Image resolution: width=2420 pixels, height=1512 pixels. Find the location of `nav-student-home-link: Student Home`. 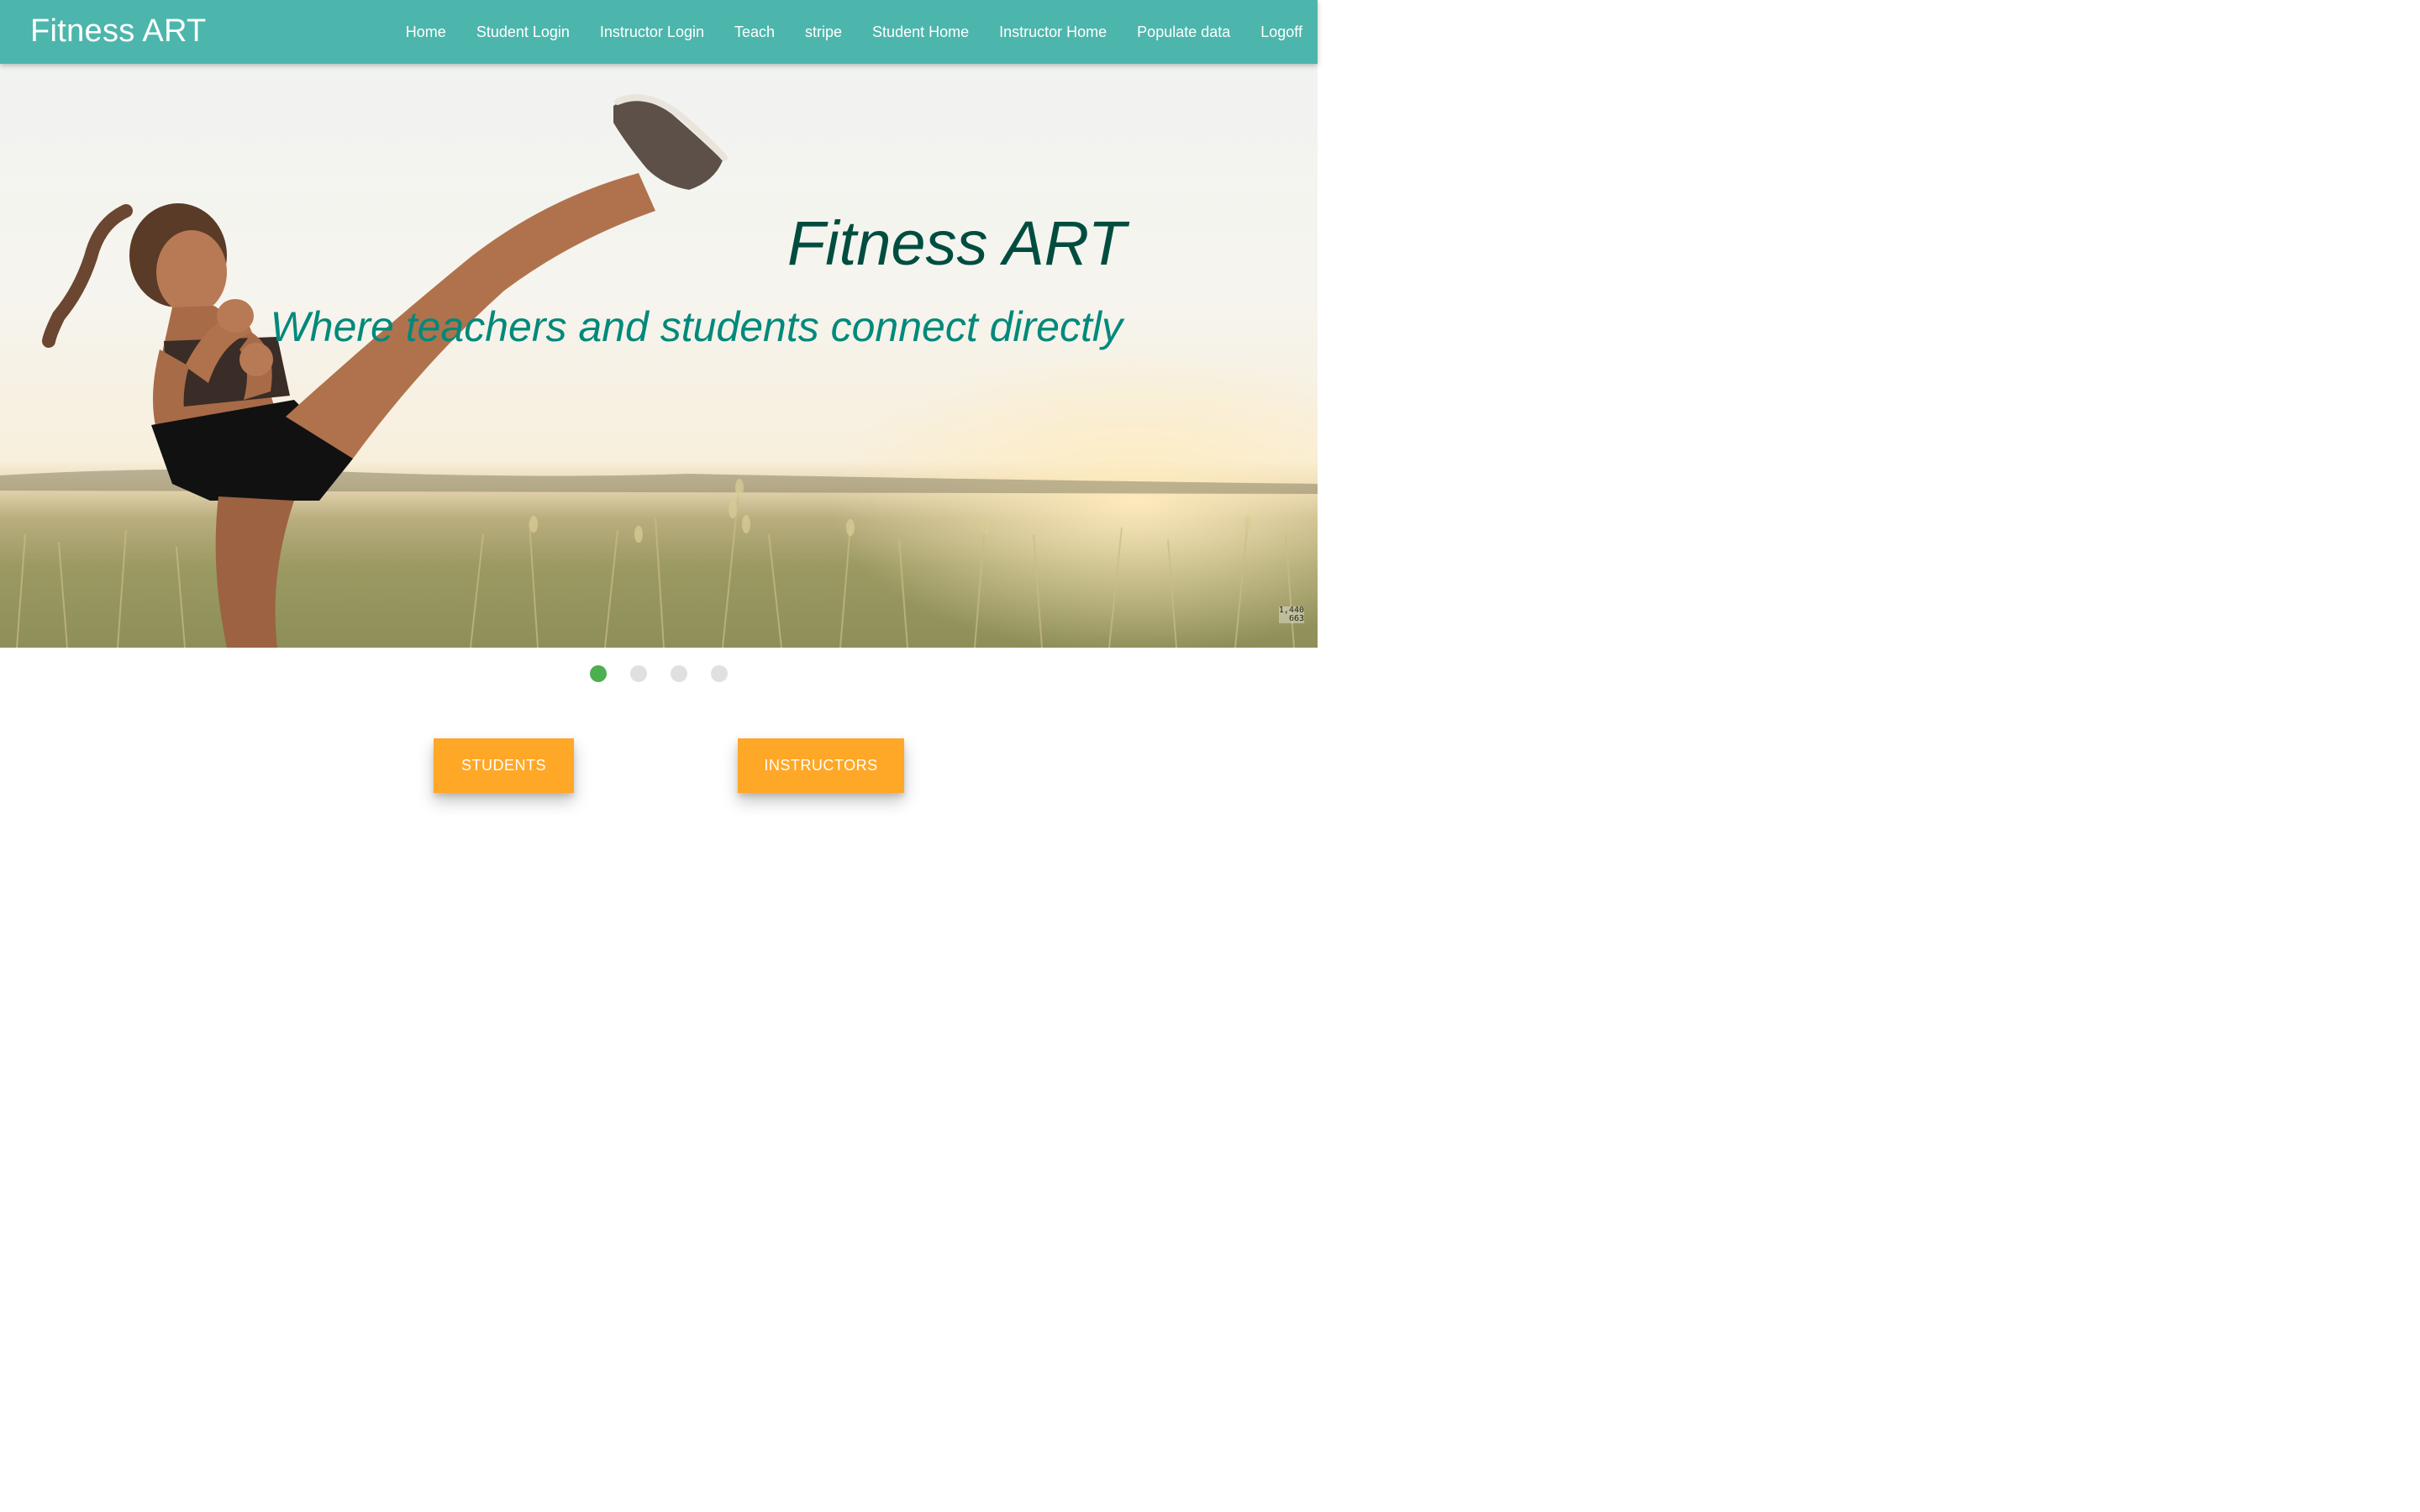

nav-student-home-link: Student Home is located at coordinates (921, 32).